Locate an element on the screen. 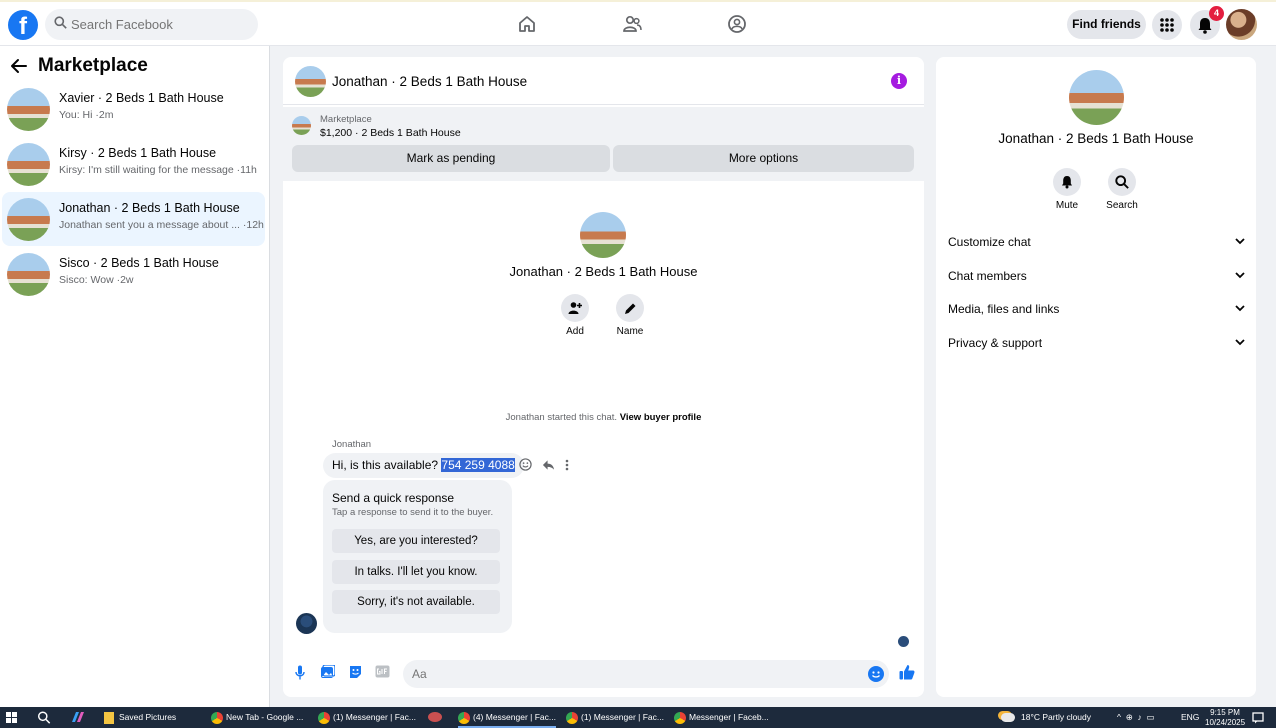  groups-icon is located at coordinates (737, 24).